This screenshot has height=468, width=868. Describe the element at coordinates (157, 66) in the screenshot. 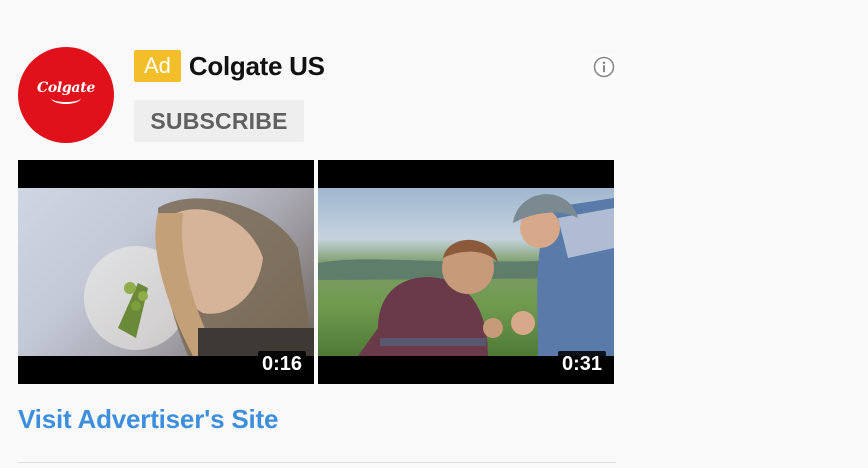

I see `ad-badge: Ad` at that location.